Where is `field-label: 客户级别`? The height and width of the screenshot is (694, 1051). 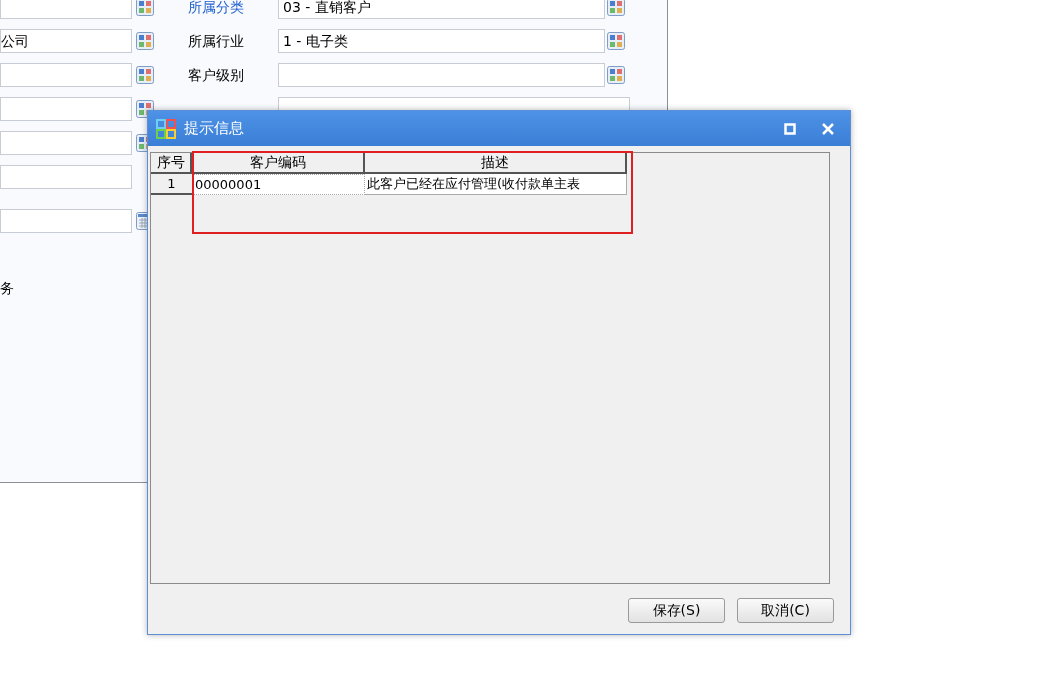
field-label: 客户级别 is located at coordinates (216, 75).